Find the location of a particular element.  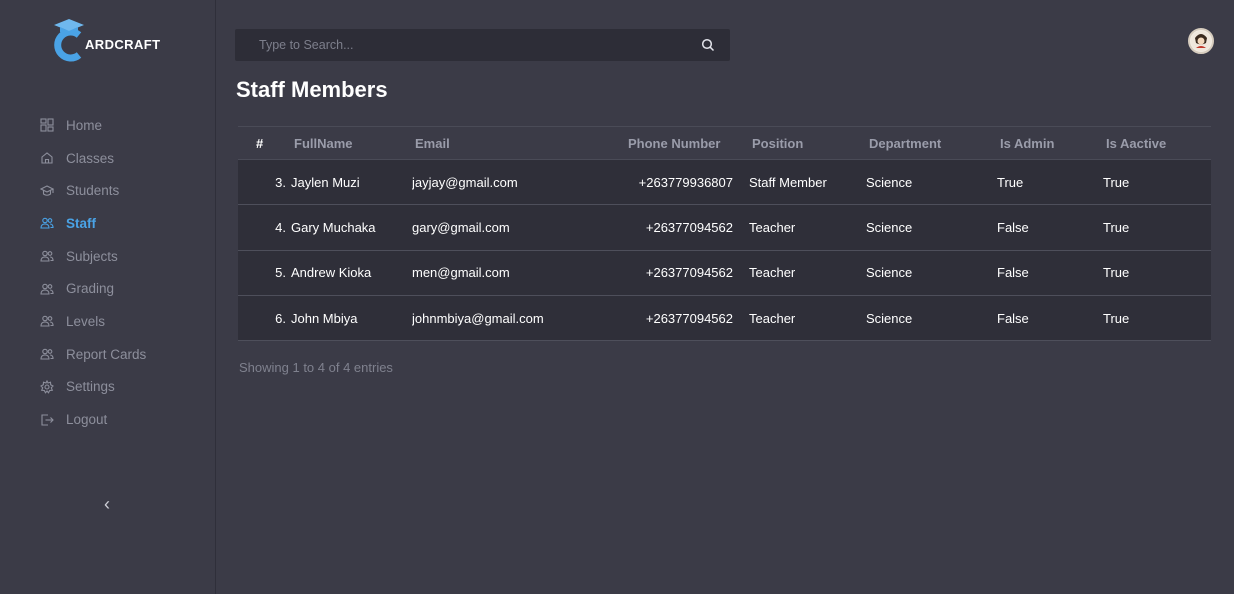

logo-icon is located at coordinates (69, 40).